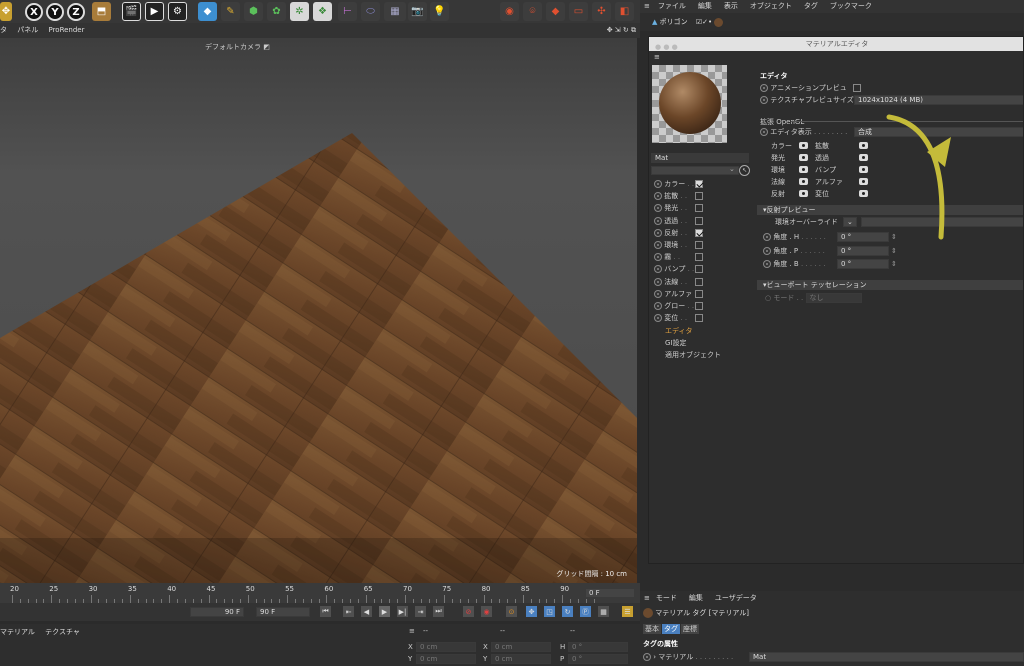 The image size is (1024, 666). I want to click on tab-basic: 基本, so click(652, 629).